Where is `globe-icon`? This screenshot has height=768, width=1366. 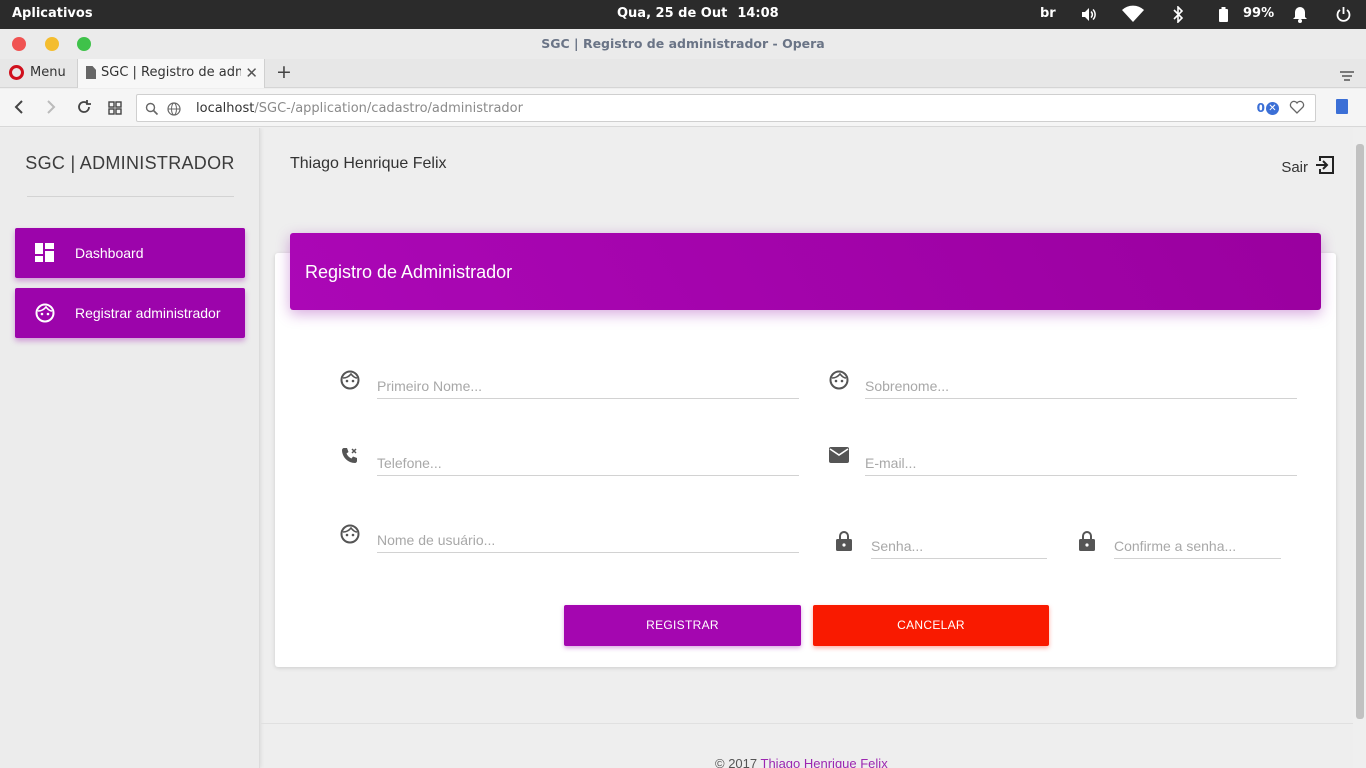 globe-icon is located at coordinates (174, 110).